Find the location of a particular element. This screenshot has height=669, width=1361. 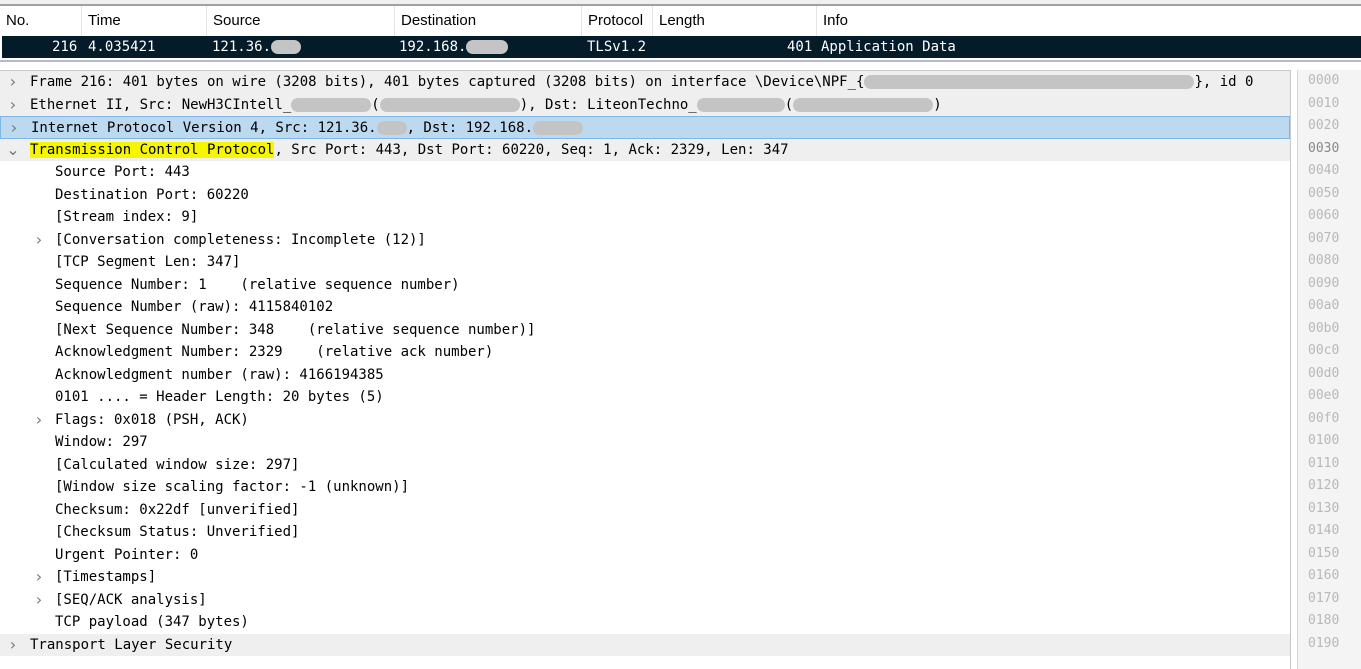

hex-offset: 0150 is located at coordinates (1324, 553).